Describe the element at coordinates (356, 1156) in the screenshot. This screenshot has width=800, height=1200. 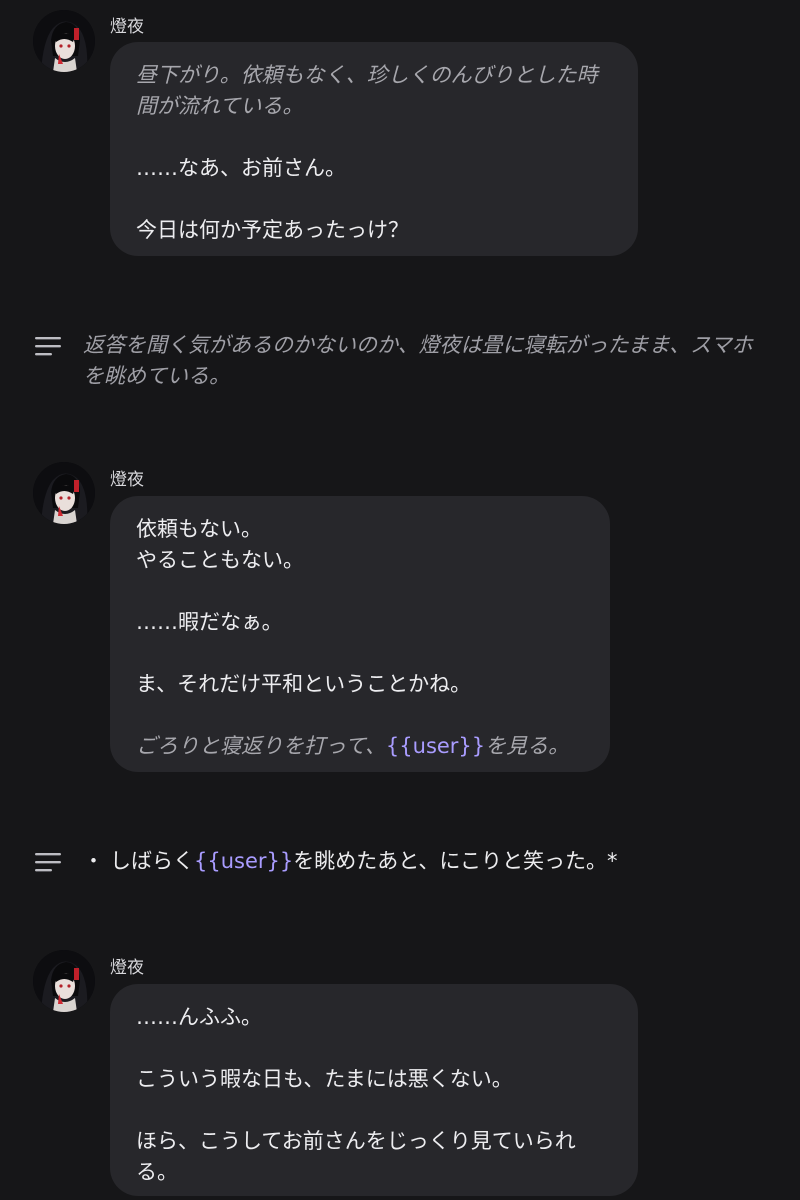
I see `message-line: ほら、こうしてお前さんをじっくり見ていられる。` at that location.